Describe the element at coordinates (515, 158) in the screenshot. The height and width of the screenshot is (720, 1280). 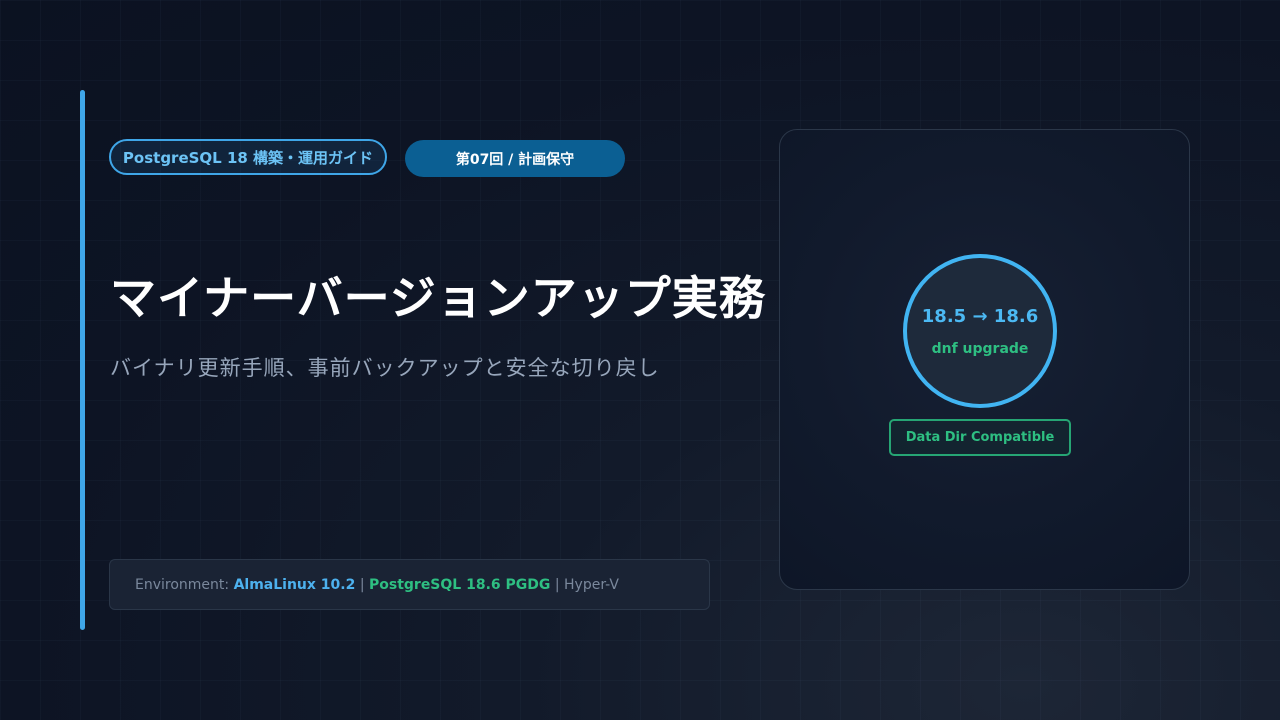
I see `episode-pill: 第07回 / 計画保守` at that location.